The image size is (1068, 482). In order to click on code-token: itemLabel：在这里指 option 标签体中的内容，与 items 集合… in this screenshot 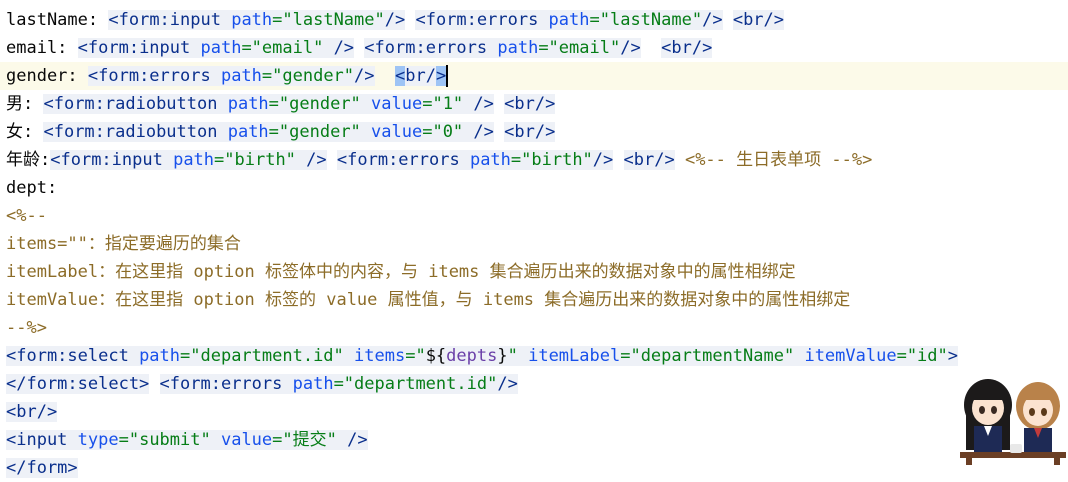, I will do `click(401, 272)`.